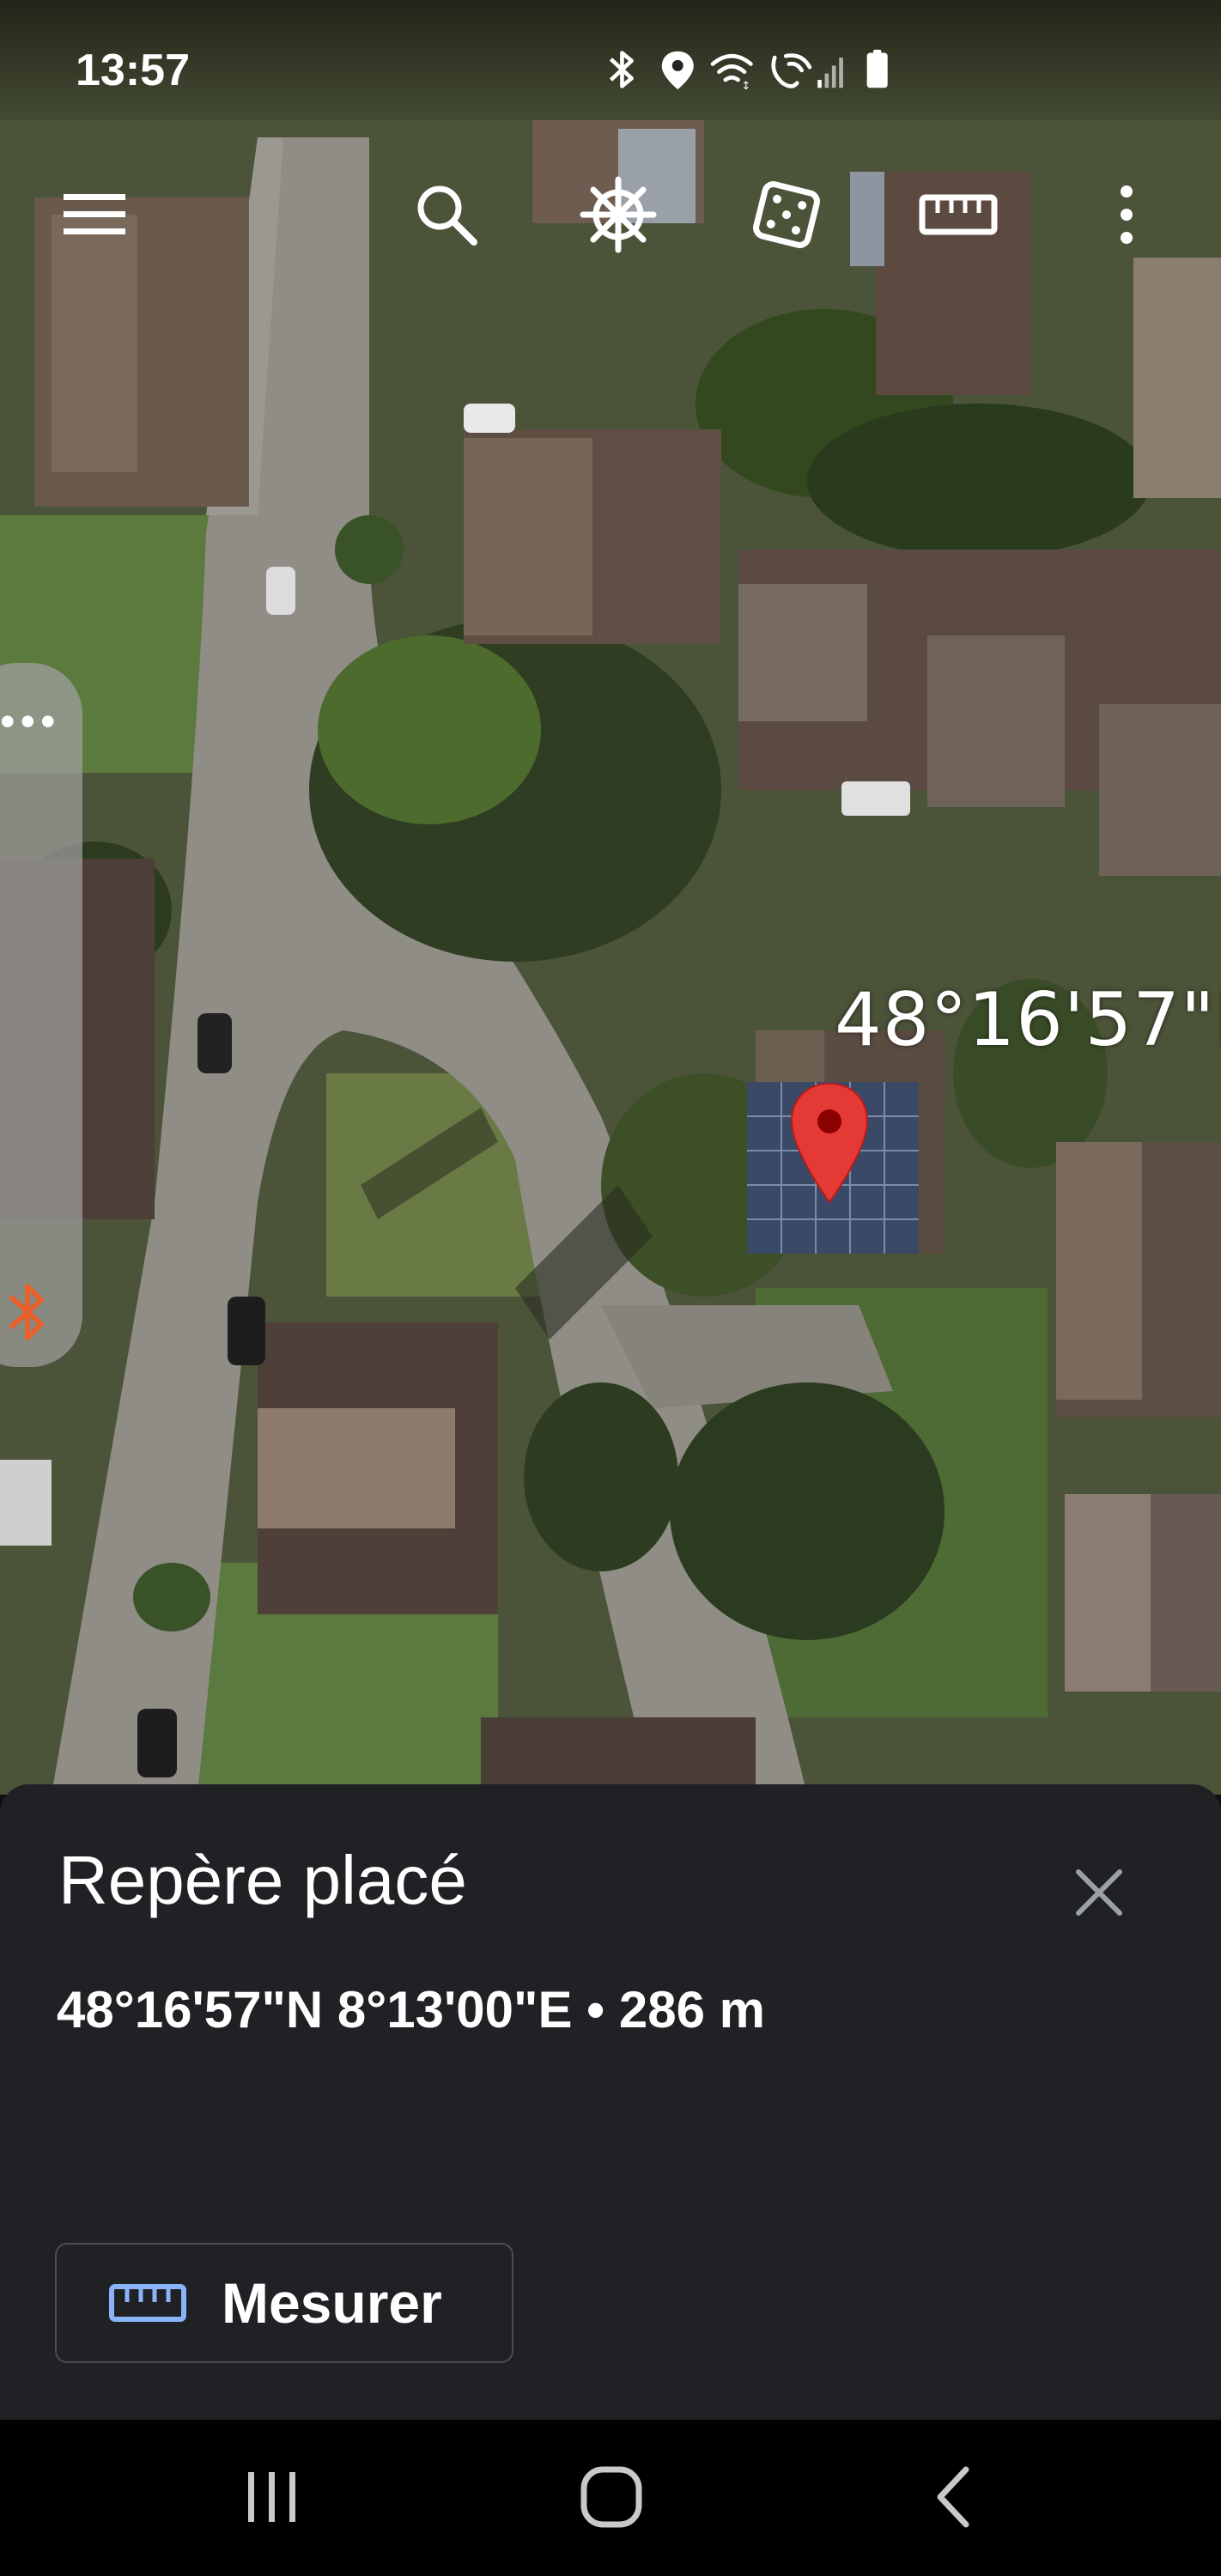 Image resolution: width=1221 pixels, height=2576 pixels. What do you see at coordinates (133, 70) in the screenshot?
I see `status-time: 13:57` at bounding box center [133, 70].